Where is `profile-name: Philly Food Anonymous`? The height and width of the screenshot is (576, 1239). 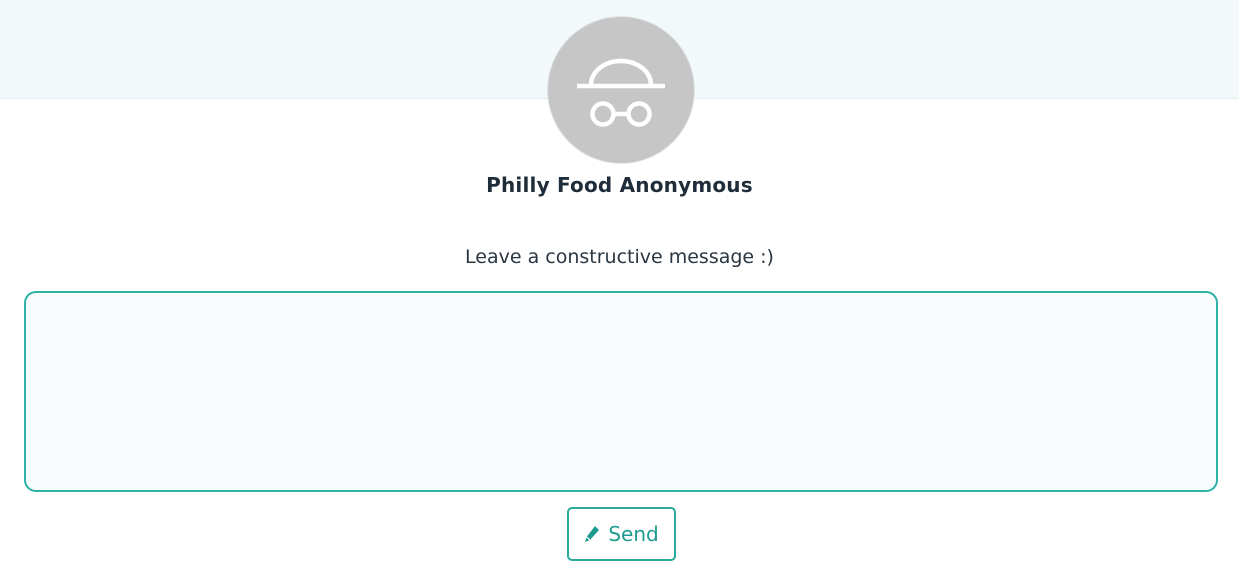 profile-name: Philly Food Anonymous is located at coordinates (619, 185).